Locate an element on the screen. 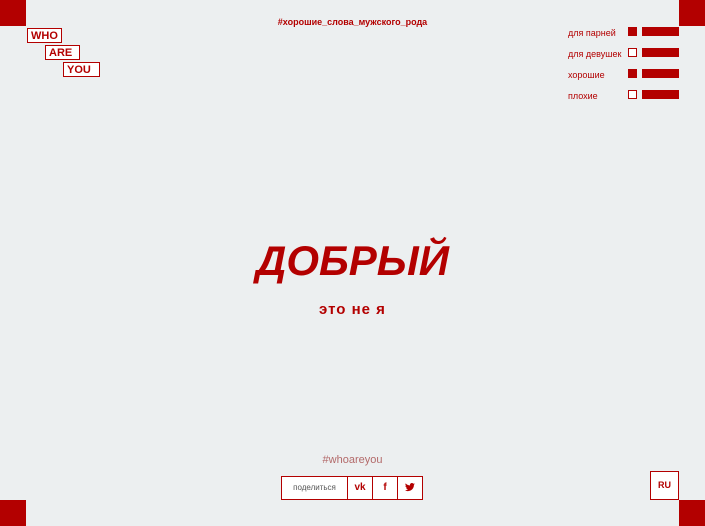 This screenshot has height=526, width=705. filter-label: для парней is located at coordinates (592, 33).